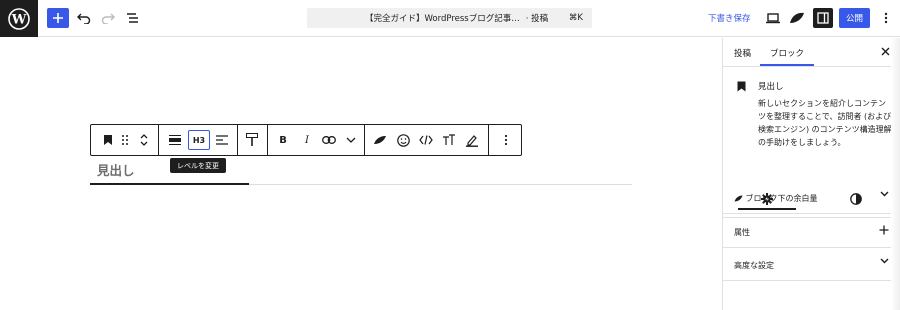 Image resolution: width=900 pixels, height=310 pixels. I want to click on svg-text: W, so click(19, 19).